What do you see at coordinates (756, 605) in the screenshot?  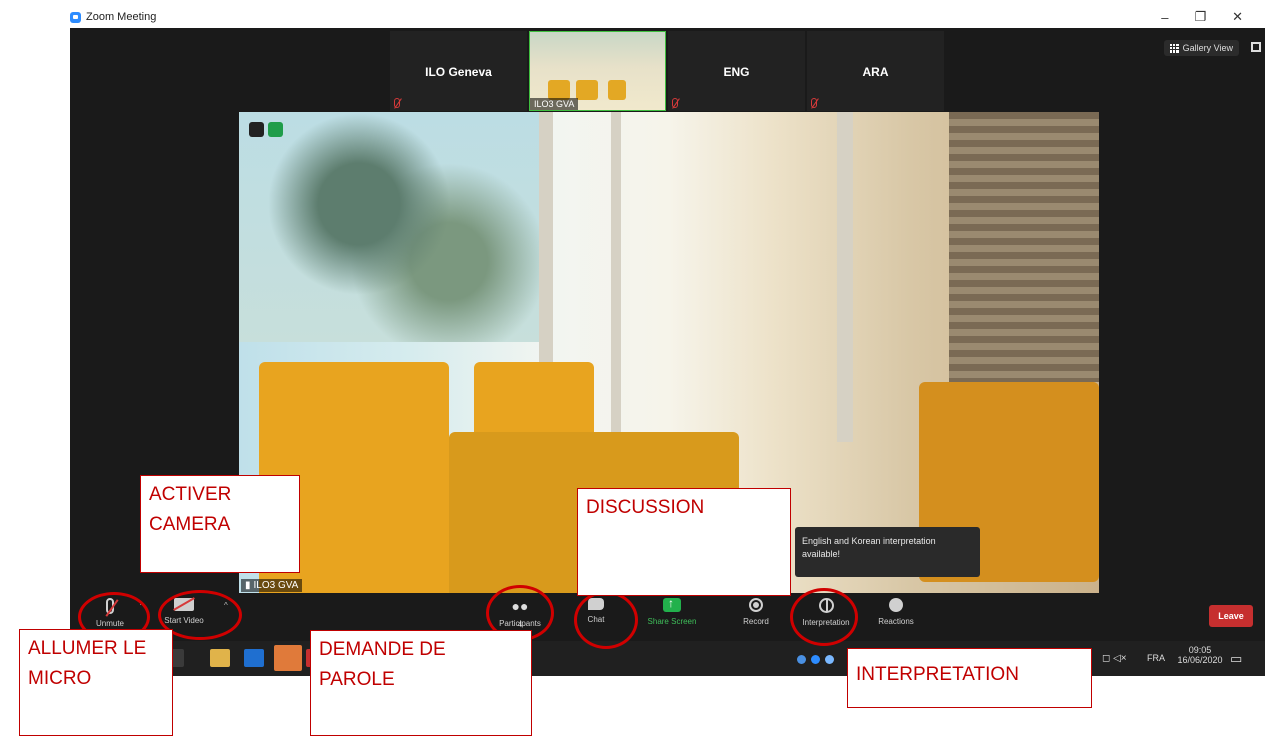 I see `record-icon` at bounding box center [756, 605].